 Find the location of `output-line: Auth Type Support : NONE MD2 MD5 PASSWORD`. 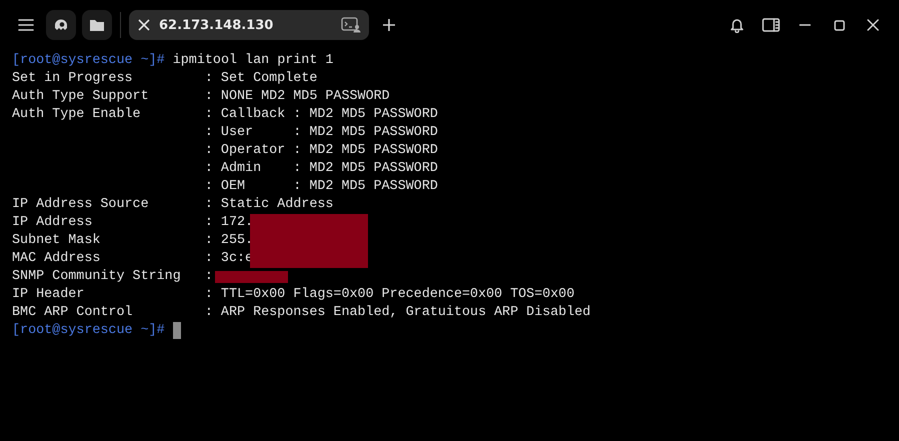

output-line: Auth Type Support : NONE MD2 MD5 PASSWORD is located at coordinates (201, 97).